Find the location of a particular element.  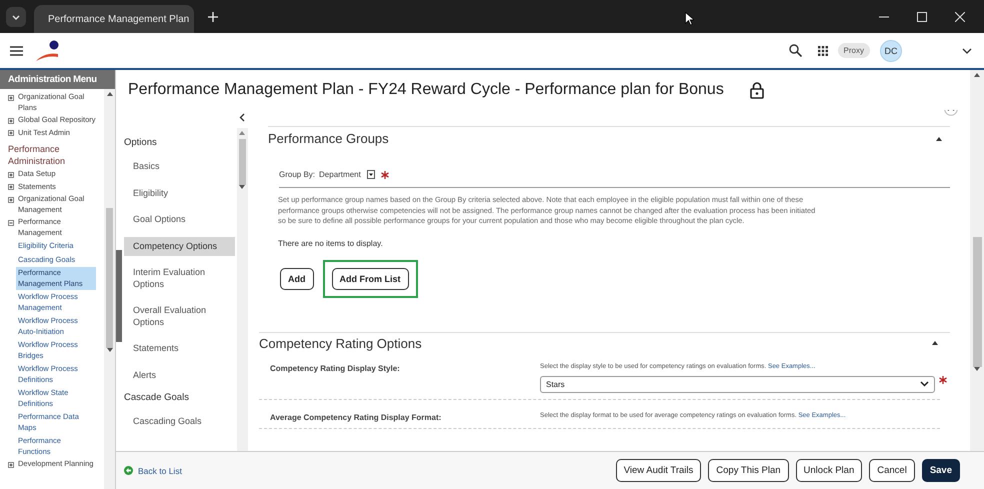

chevron-left-icon is located at coordinates (242, 117).